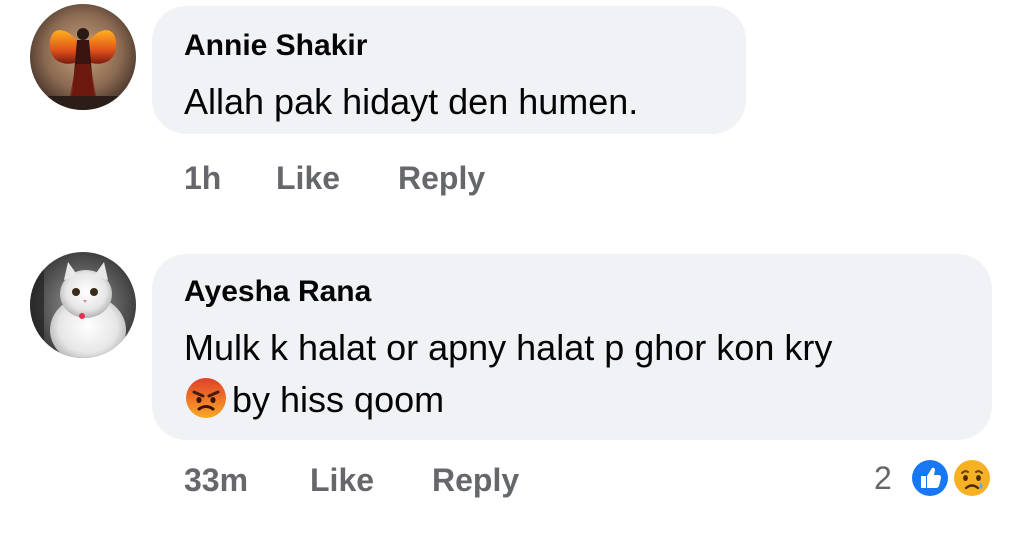  What do you see at coordinates (277, 292) in the screenshot?
I see `comment-author: Ayesha Rana` at bounding box center [277, 292].